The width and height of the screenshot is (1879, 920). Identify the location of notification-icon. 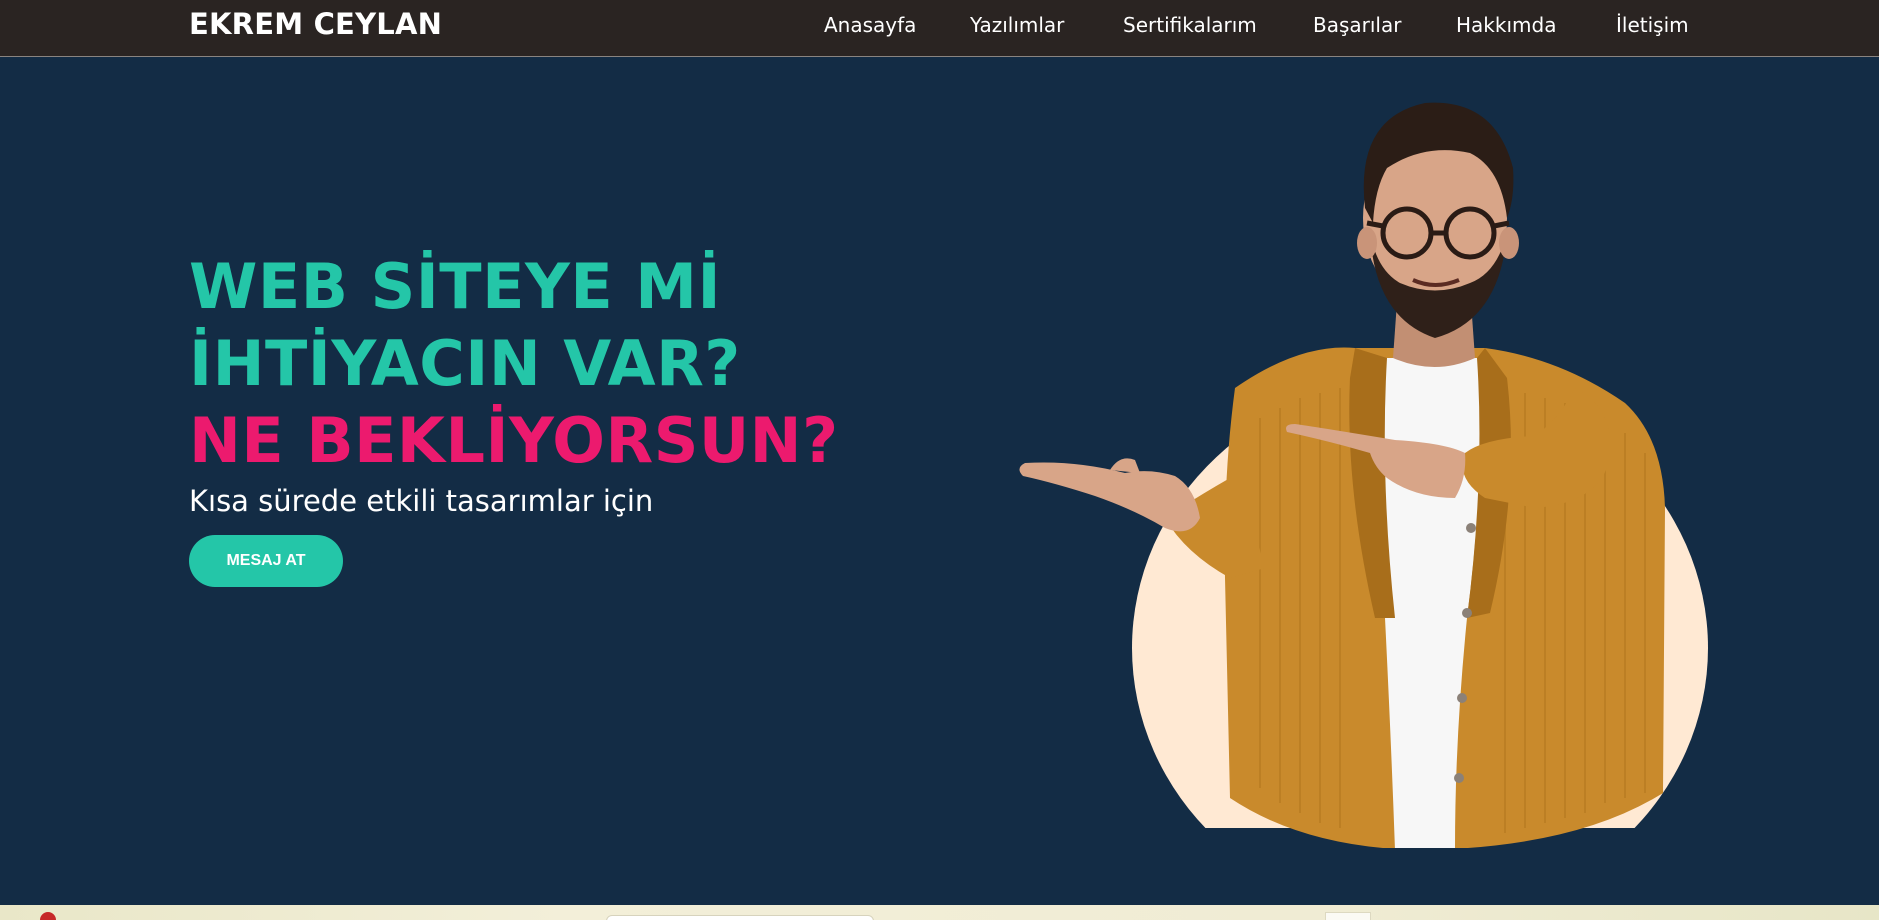
(48, 916).